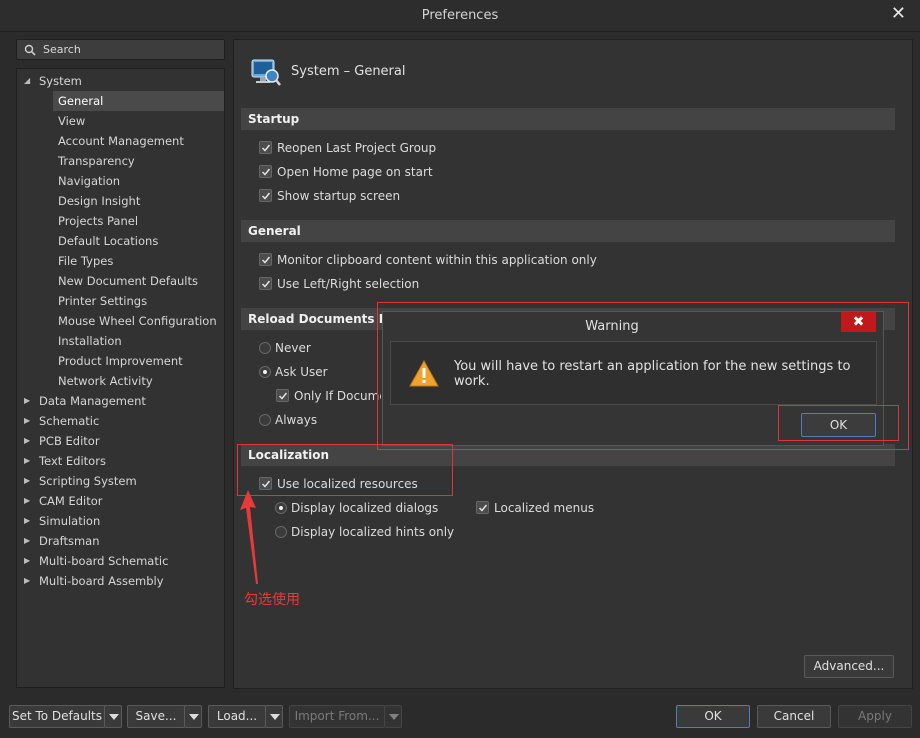 The height and width of the screenshot is (738, 920). What do you see at coordinates (120, 421) in the screenshot?
I see `tree-item-schematic: ▶ Schematic` at bounding box center [120, 421].